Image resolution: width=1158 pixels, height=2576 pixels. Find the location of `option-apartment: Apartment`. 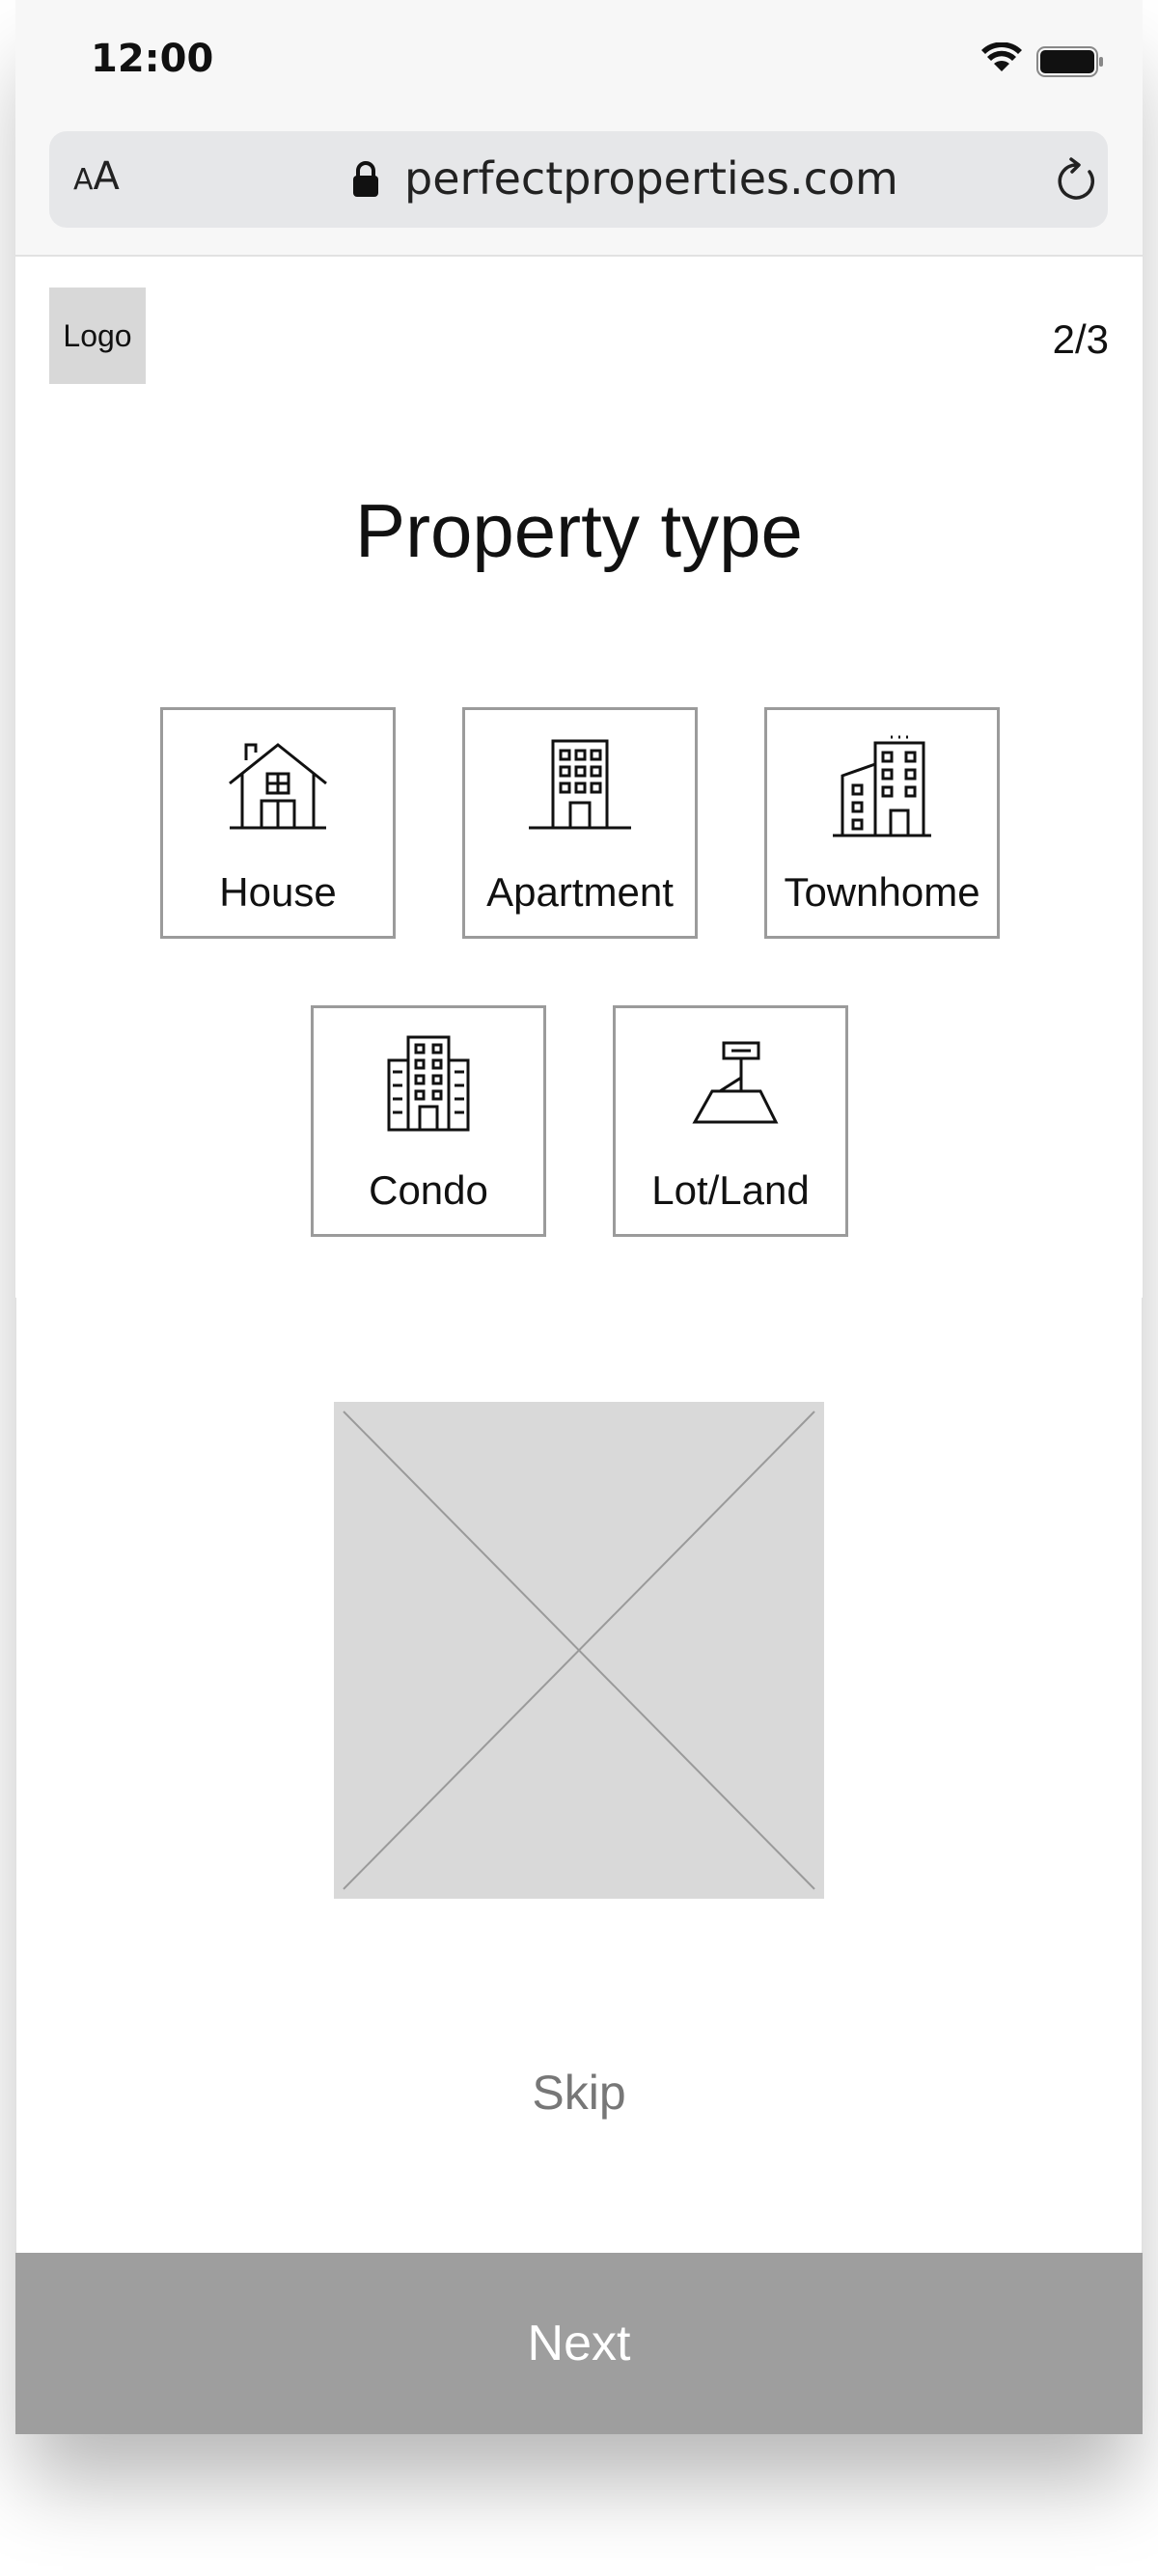

option-apartment: Apartment is located at coordinates (580, 823).